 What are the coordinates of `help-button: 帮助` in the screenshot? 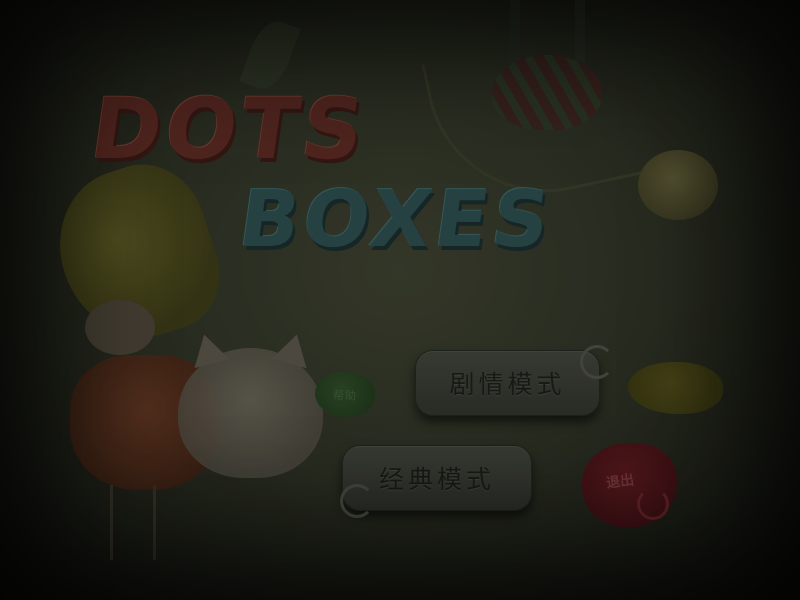 It's located at (345, 394).